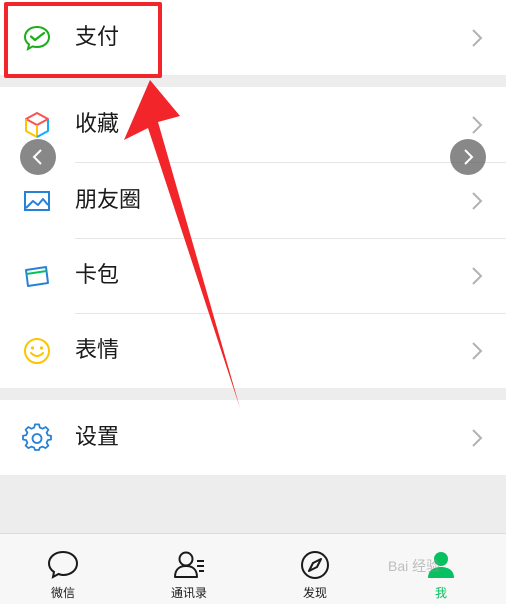 This screenshot has height=604, width=506. I want to click on annotation-arrow, so click(182, 244).